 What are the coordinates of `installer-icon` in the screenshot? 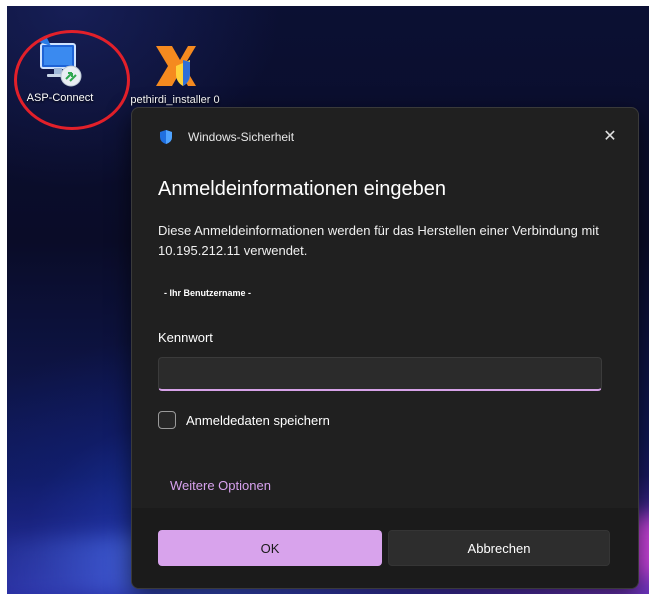 It's located at (176, 66).